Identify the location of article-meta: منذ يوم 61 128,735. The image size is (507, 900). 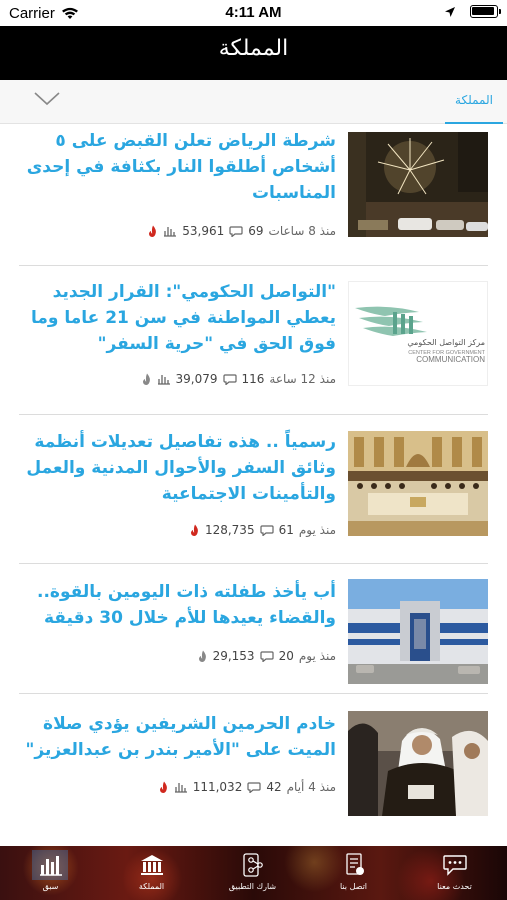
(263, 530).